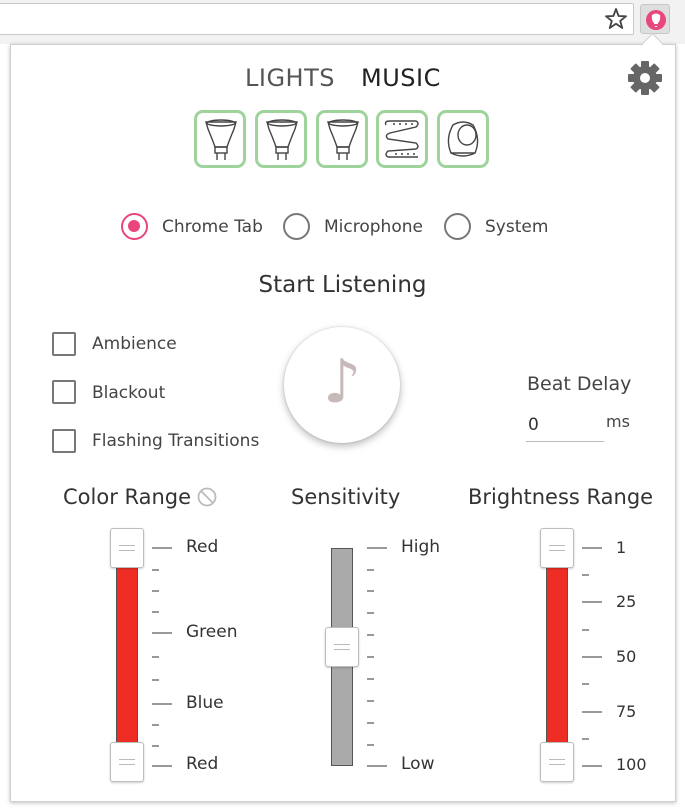 The height and width of the screenshot is (809, 685). Describe the element at coordinates (565, 425) in the screenshot. I see `beat-delay-input` at that location.